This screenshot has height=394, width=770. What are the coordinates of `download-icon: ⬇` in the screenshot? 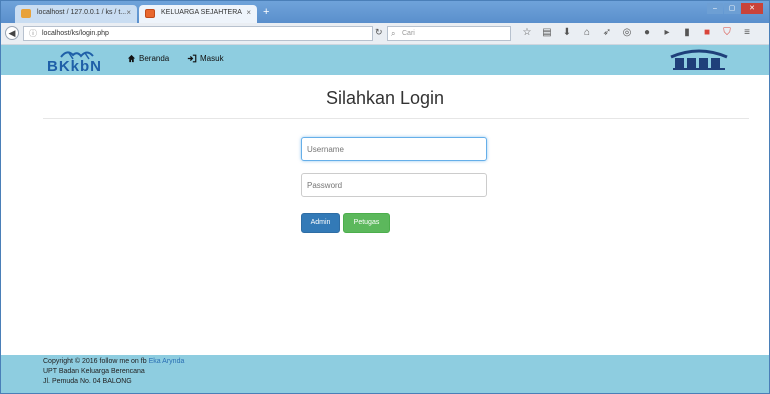 It's located at (567, 33).